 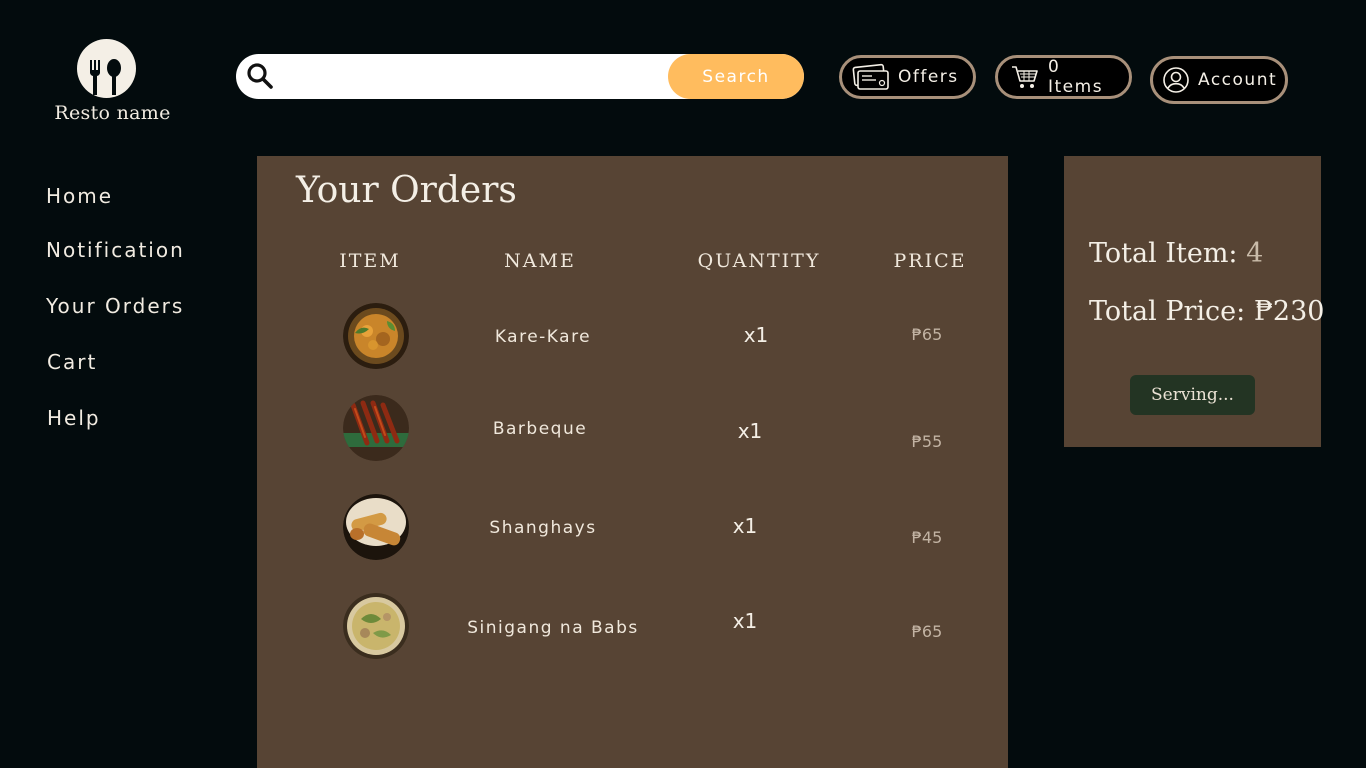 I want to click on search-icon, so click(x=260, y=76).